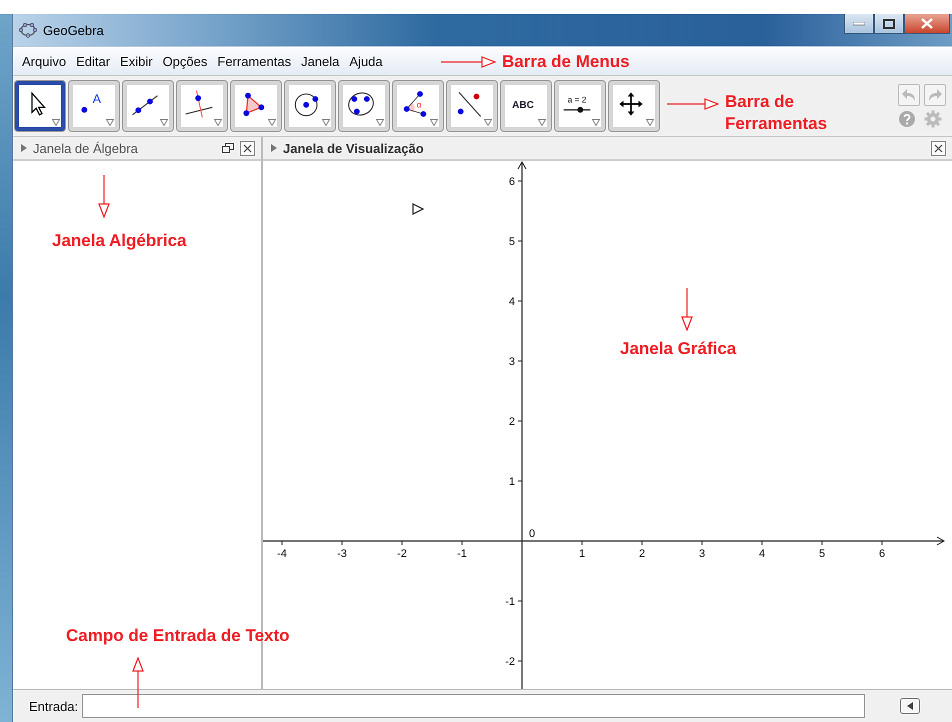 The width and height of the screenshot is (952, 722). Describe the element at coordinates (119, 241) in the screenshot. I see `annotation-label: Janela Algébrica` at that location.